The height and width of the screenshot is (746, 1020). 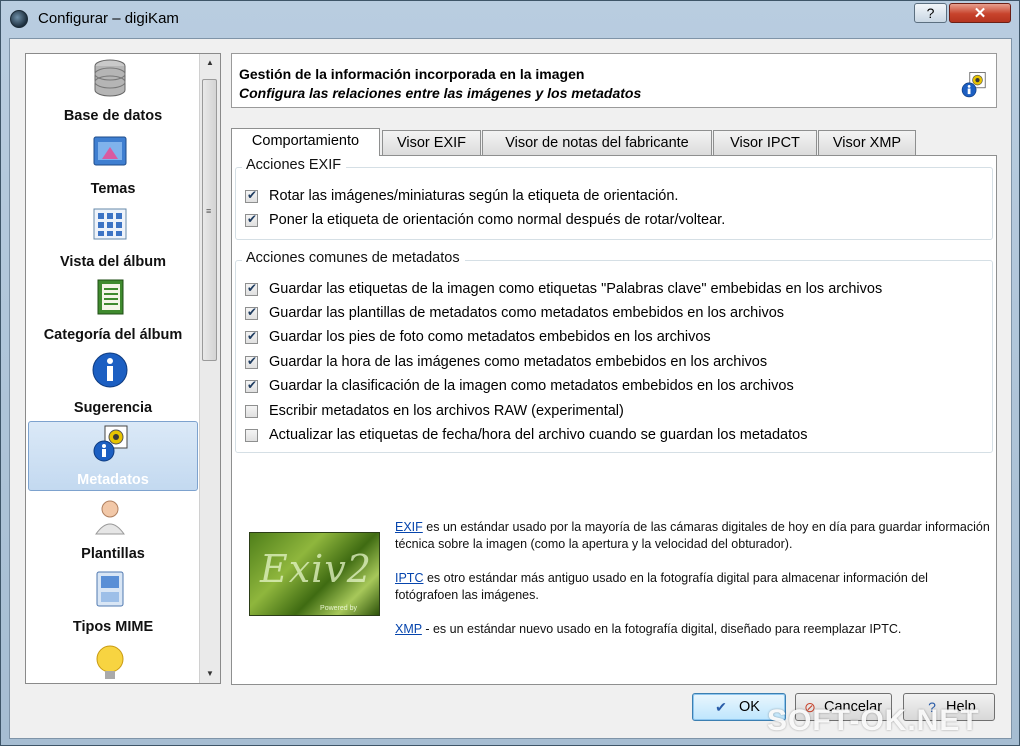 What do you see at coordinates (353, 258) in the screenshot?
I see `group-title: Acciones comunes de metadatos` at bounding box center [353, 258].